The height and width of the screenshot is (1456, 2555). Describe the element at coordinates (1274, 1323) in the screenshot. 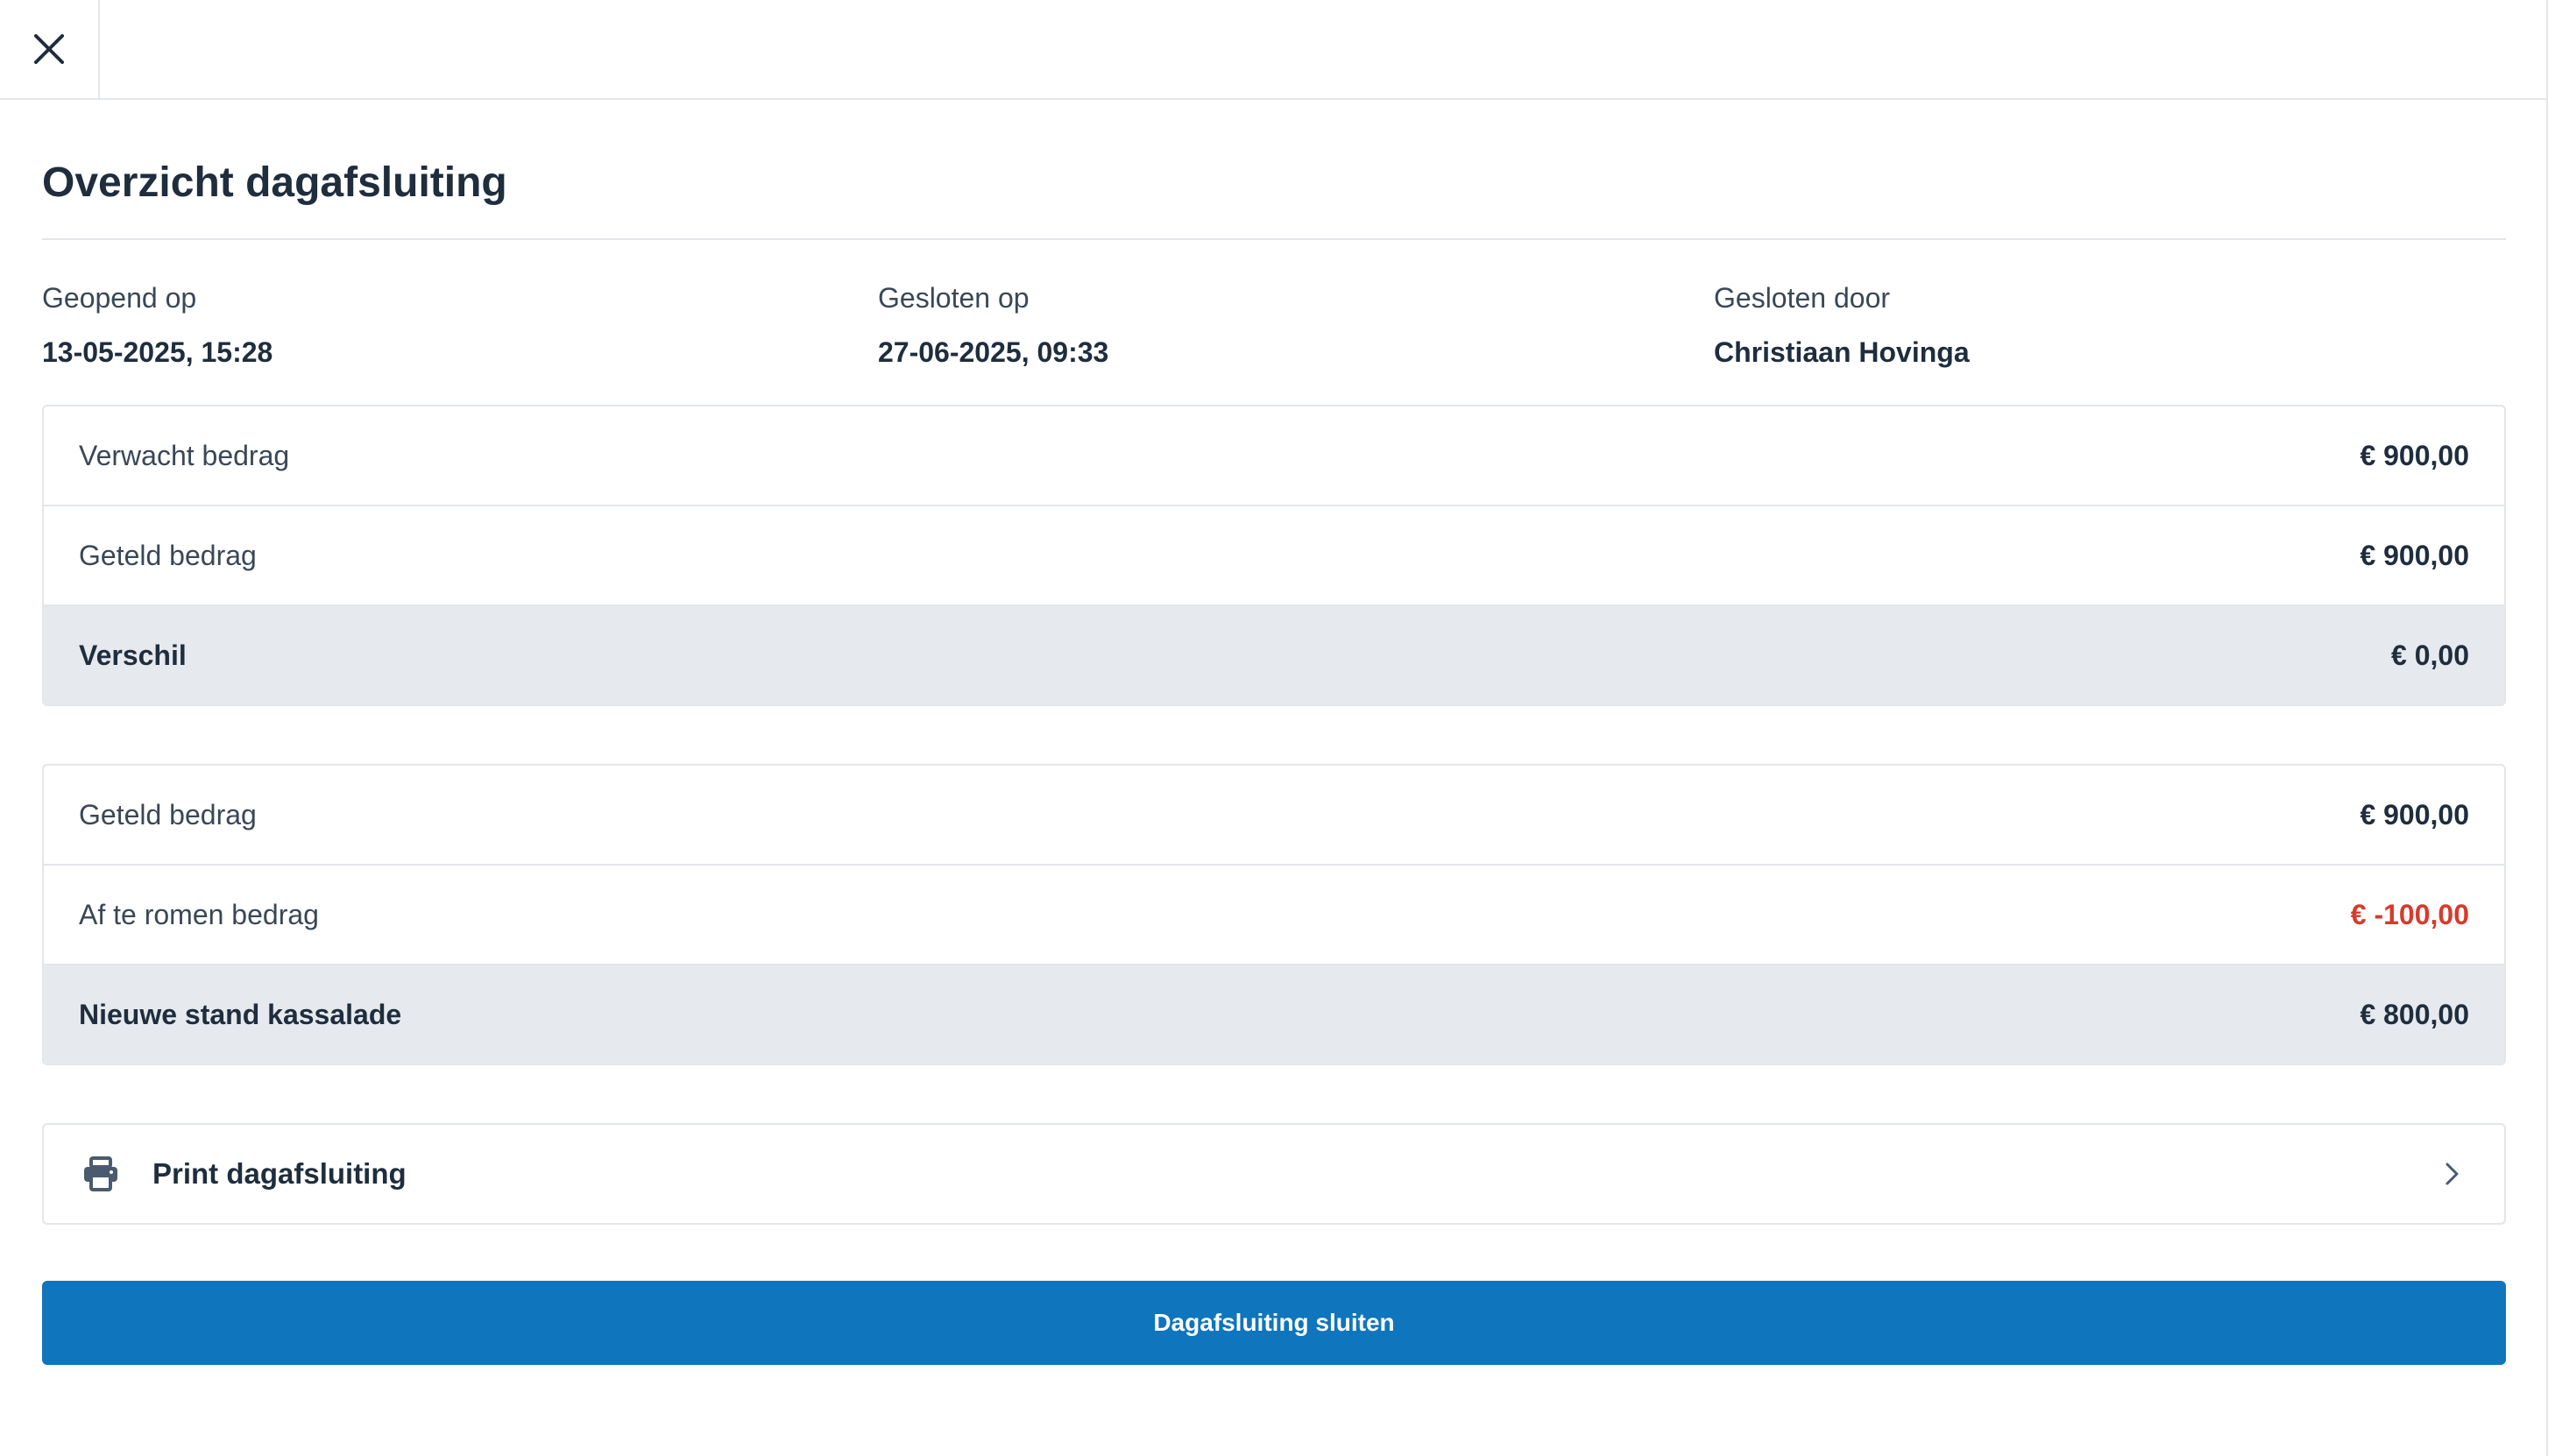

I see `close-day-closing-button: Dagafsluiting sluiten` at that location.